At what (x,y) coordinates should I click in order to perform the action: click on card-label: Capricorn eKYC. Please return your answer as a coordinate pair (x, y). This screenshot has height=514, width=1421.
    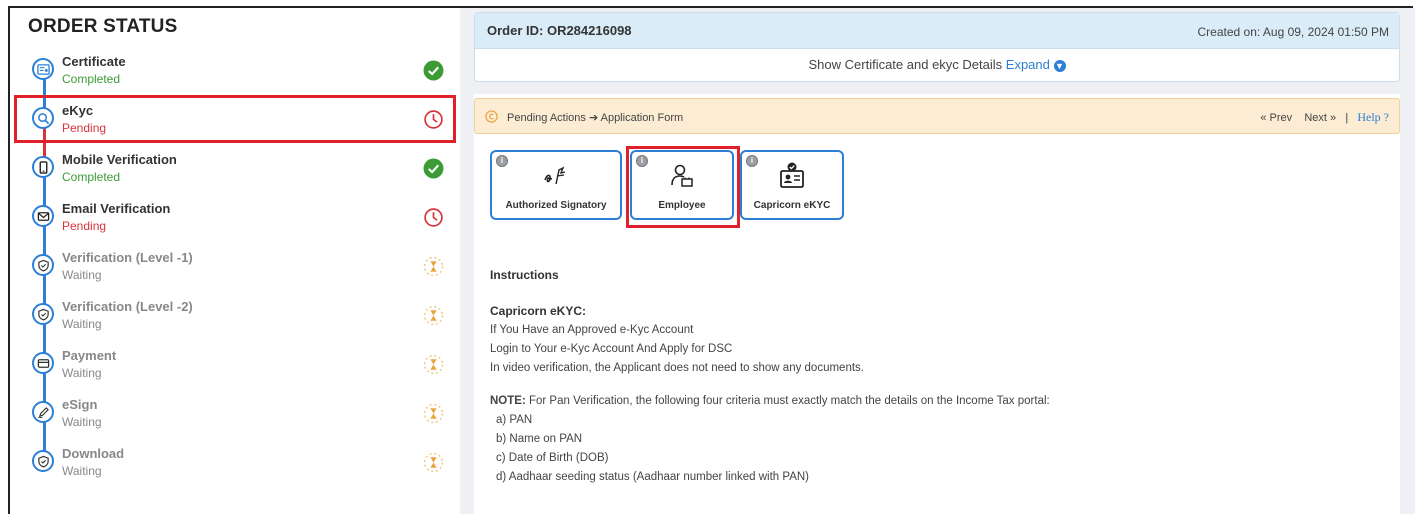
    Looking at the image, I should click on (792, 205).